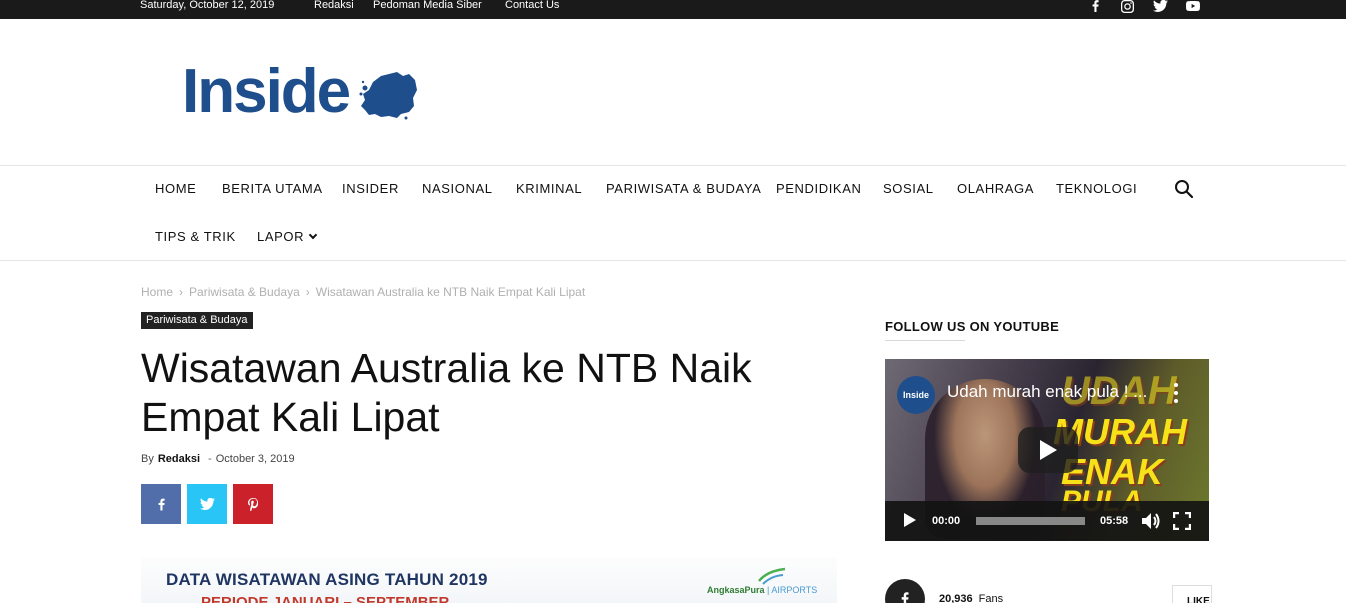 This screenshot has height=603, width=1346. What do you see at coordinates (179, 459) in the screenshot?
I see `author-link: Redaksi` at bounding box center [179, 459].